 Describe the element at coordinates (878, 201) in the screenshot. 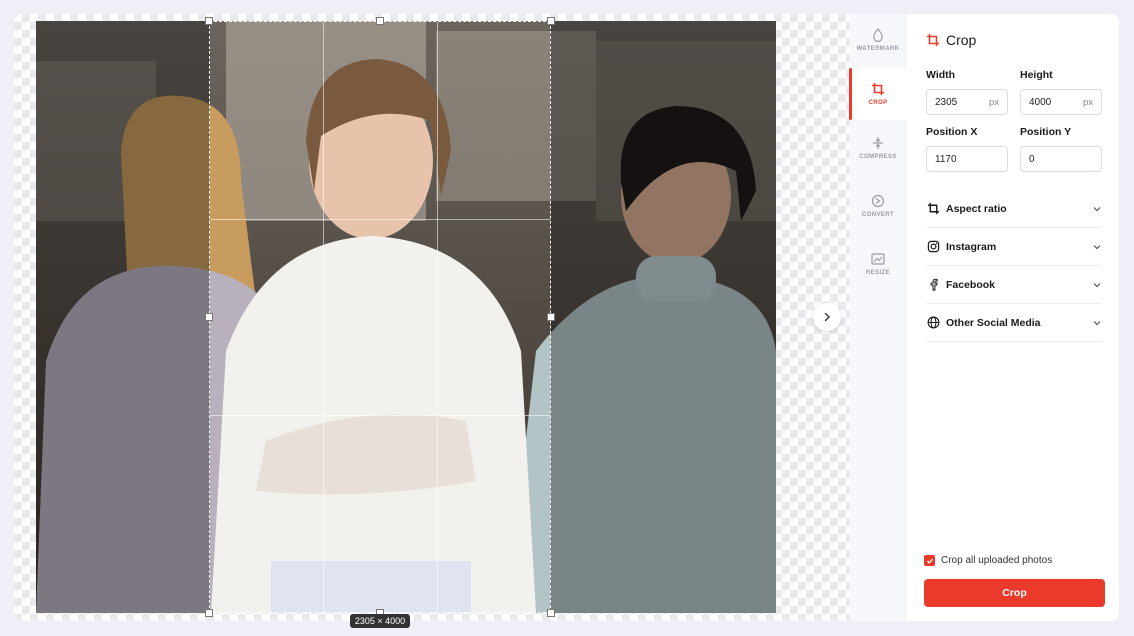

I see `convert-icon` at that location.